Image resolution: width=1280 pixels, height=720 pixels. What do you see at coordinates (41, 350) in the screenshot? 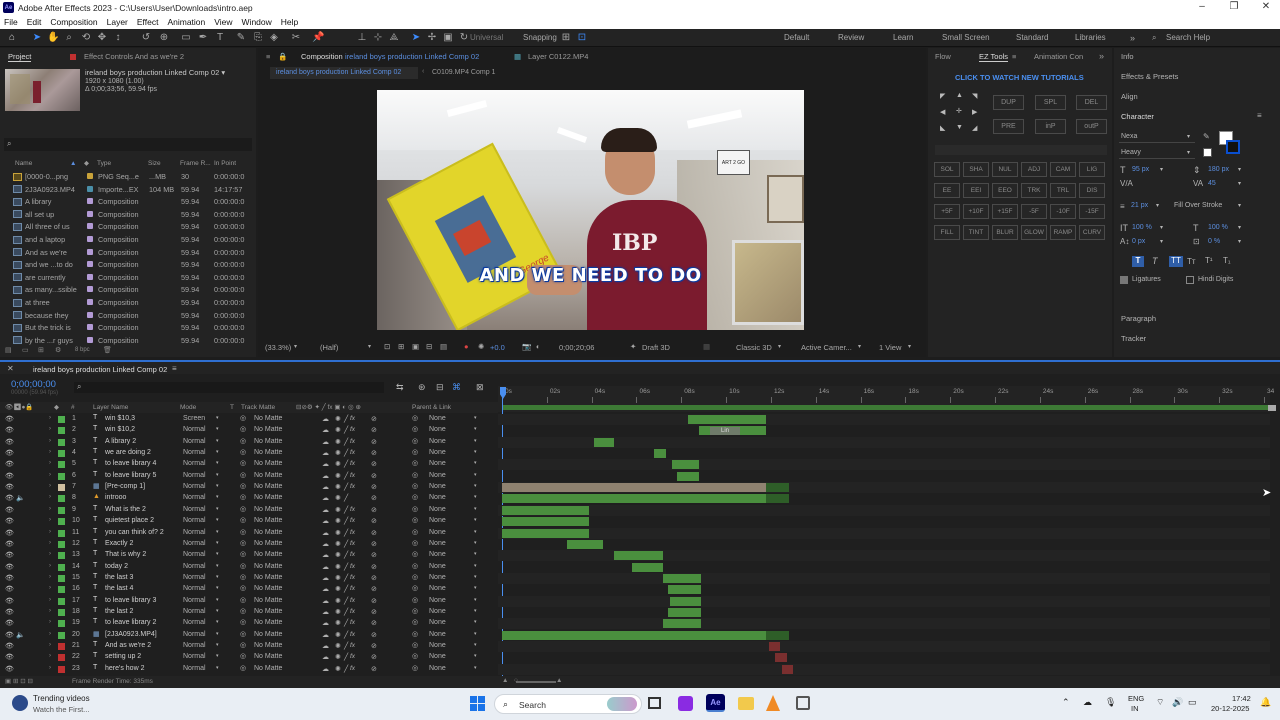
I see `new-comp-icon: ⊞` at bounding box center [41, 350].